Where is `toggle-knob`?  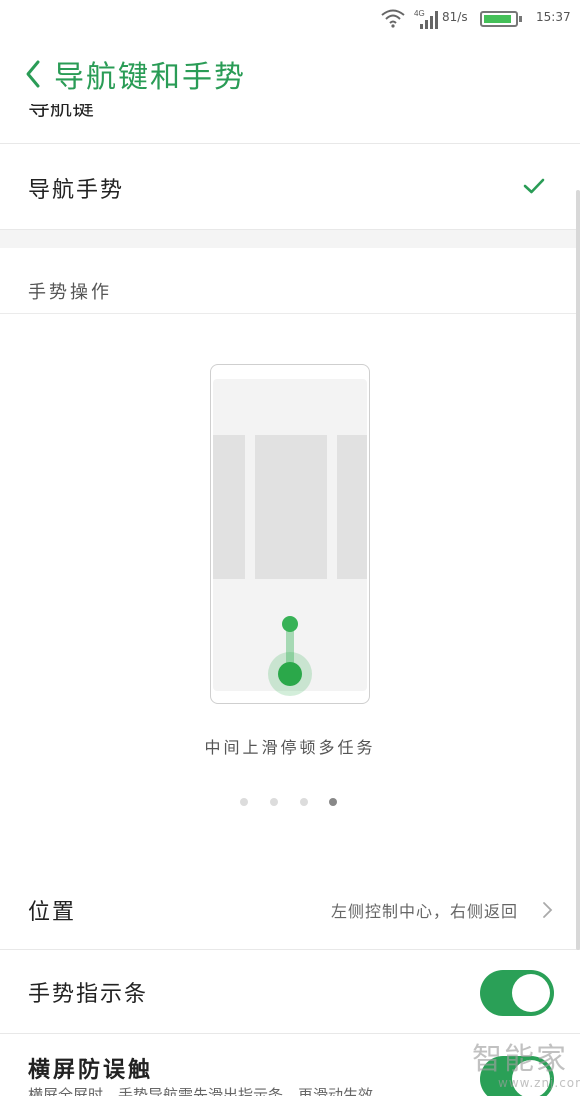
toggle-knob is located at coordinates (531, 993).